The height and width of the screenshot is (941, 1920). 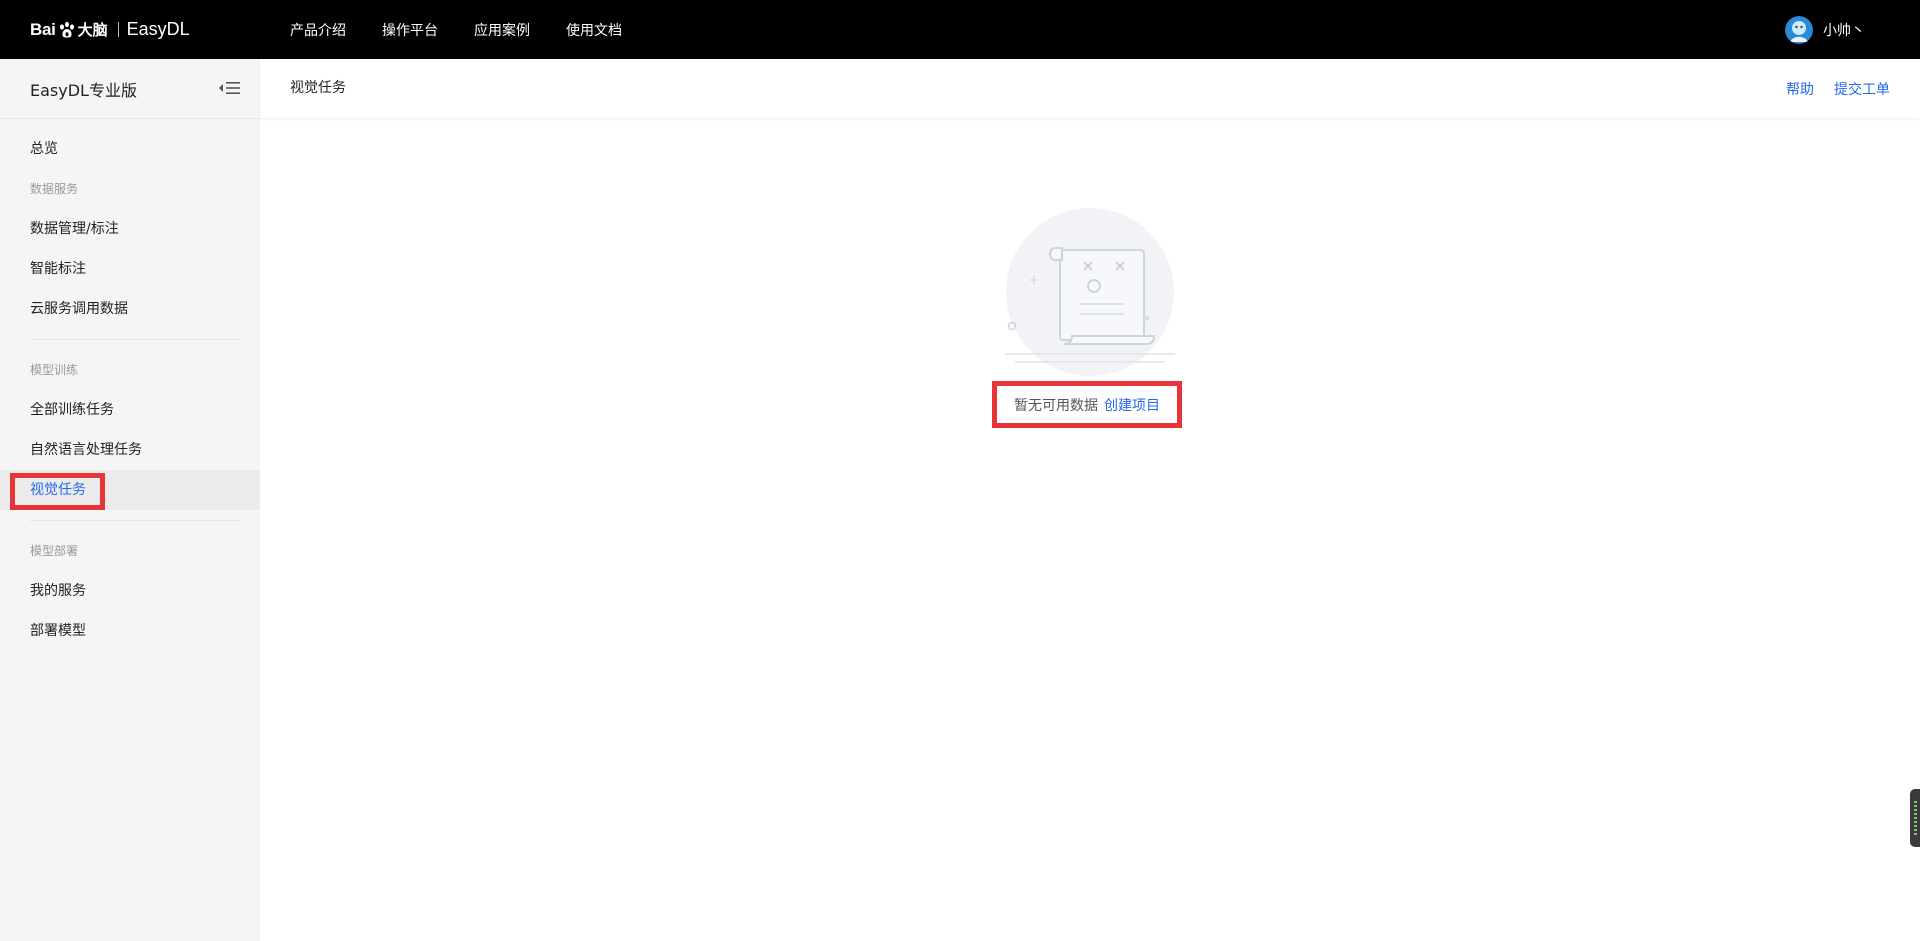 What do you see at coordinates (594, 30) in the screenshot?
I see `nav-docs: 使用文档` at bounding box center [594, 30].